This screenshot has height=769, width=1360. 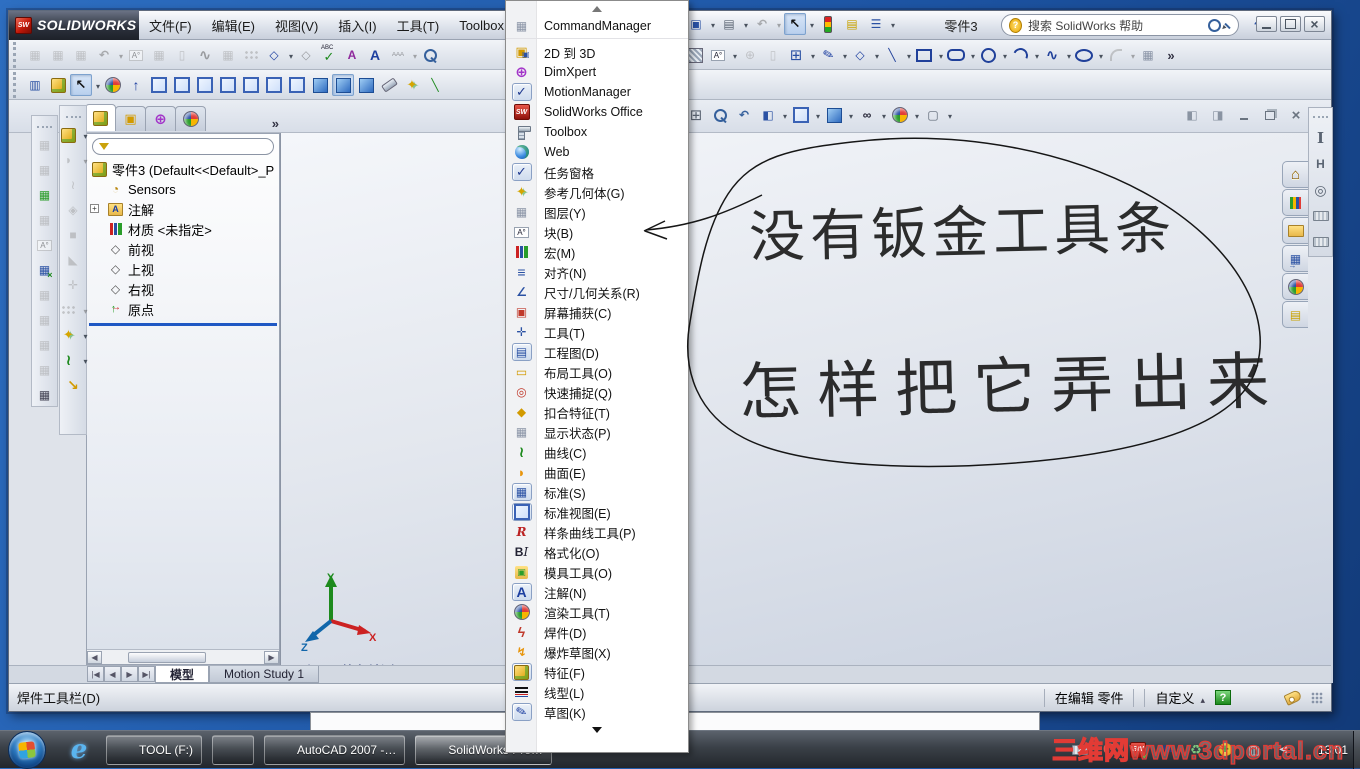 I want to click on resize-grip, so click(x=1317, y=697).